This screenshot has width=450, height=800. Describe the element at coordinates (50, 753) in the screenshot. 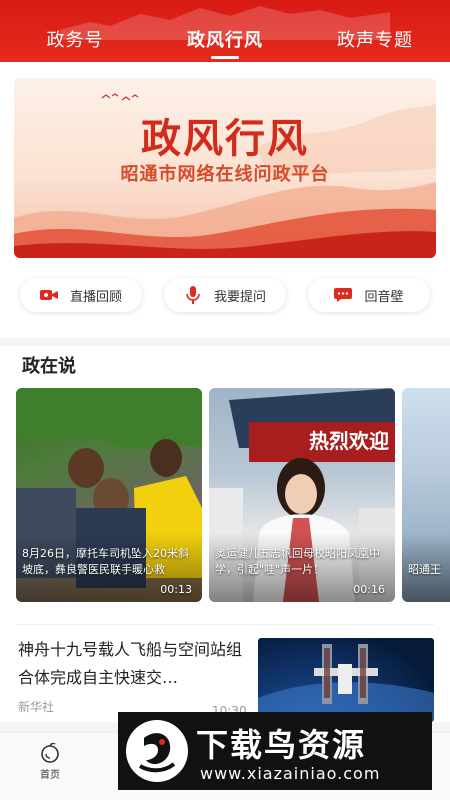

I see `home-icon` at that location.